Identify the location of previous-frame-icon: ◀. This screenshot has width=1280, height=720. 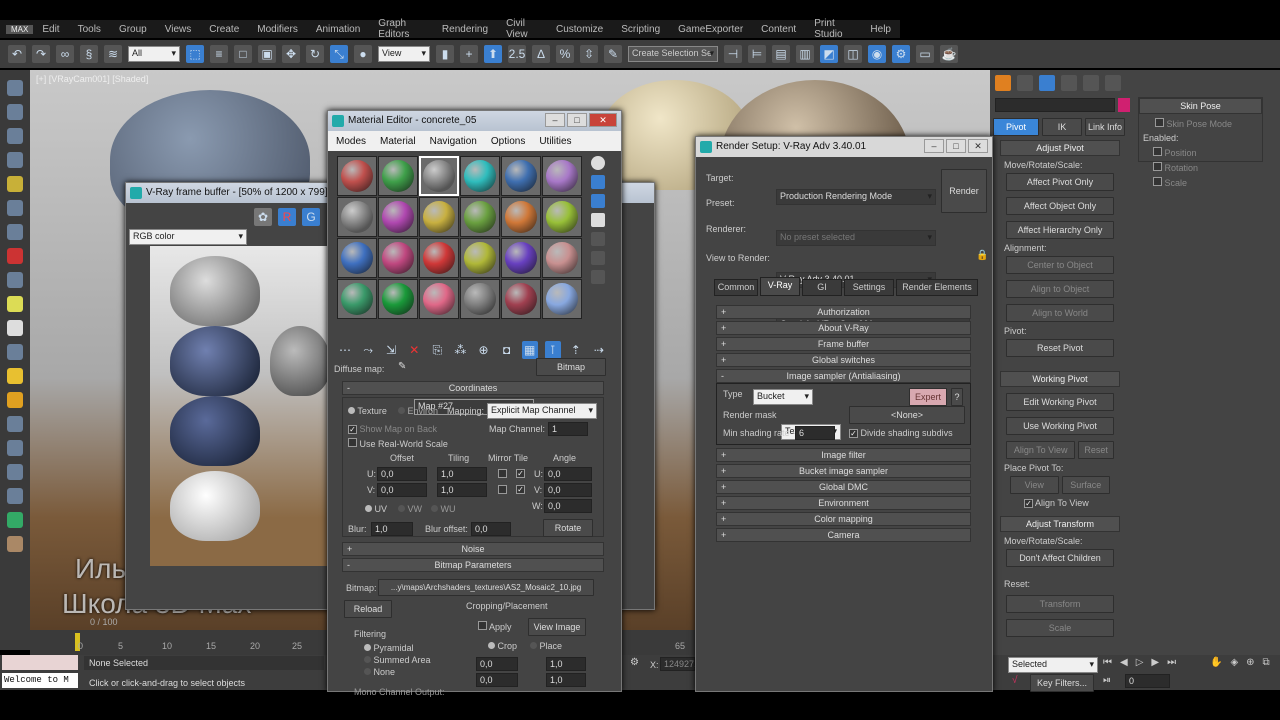
(1124, 662).